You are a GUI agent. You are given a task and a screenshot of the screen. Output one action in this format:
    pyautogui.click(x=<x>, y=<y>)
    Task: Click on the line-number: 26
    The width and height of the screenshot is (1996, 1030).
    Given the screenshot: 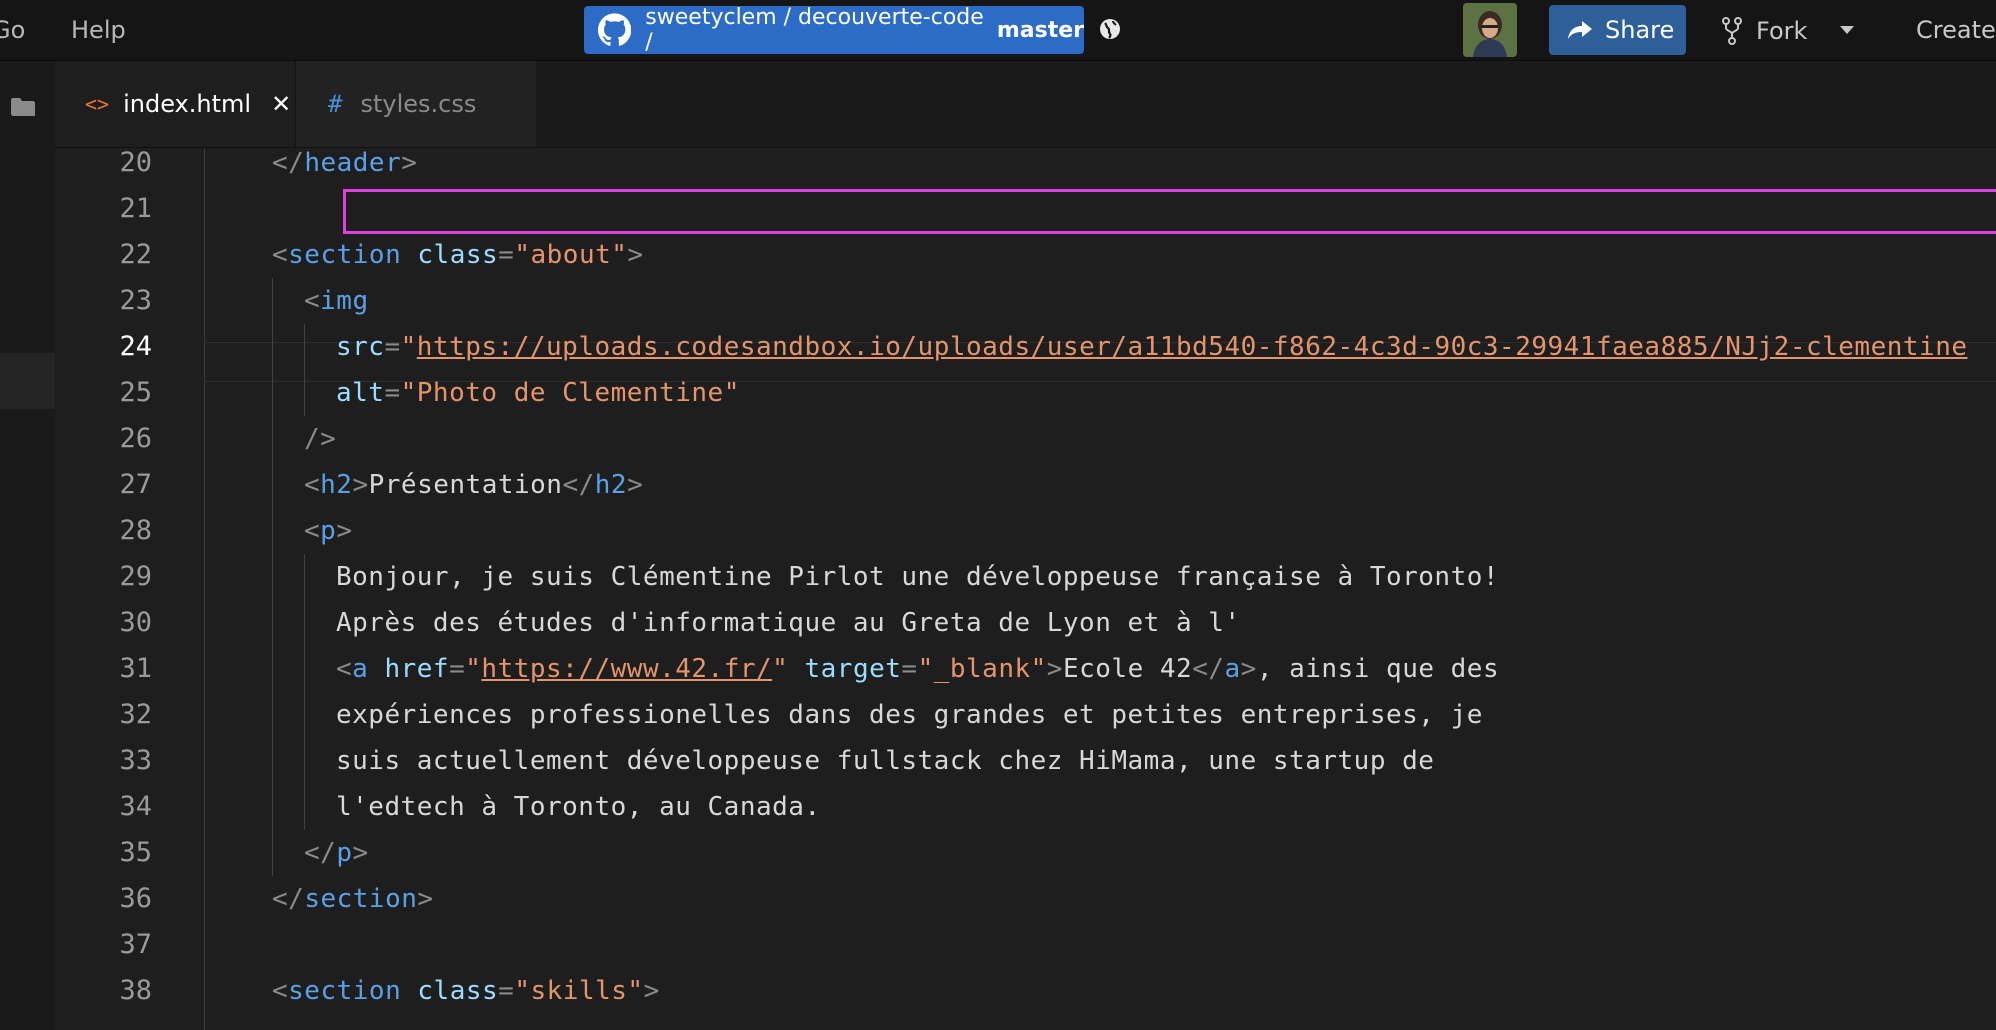 What is the action you would take?
    pyautogui.click(x=135, y=438)
    